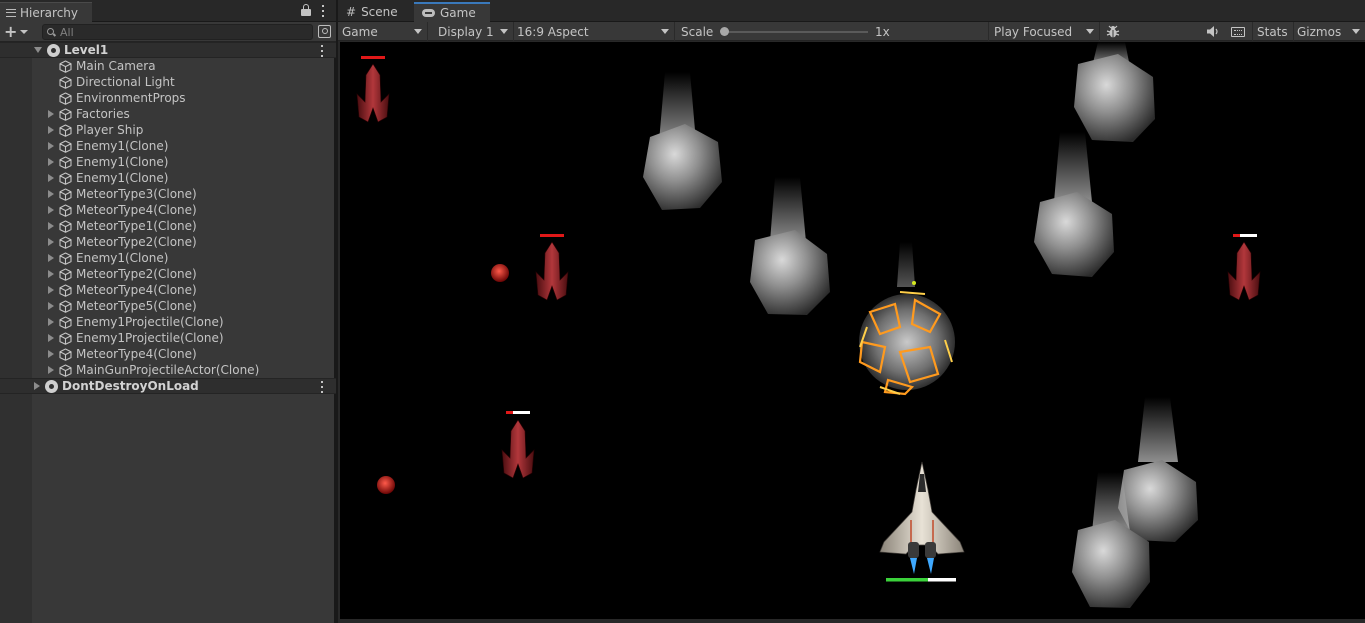 This screenshot has width=1365, height=623. What do you see at coordinates (360, 31) in the screenshot?
I see `view-mode-label: Game` at bounding box center [360, 31].